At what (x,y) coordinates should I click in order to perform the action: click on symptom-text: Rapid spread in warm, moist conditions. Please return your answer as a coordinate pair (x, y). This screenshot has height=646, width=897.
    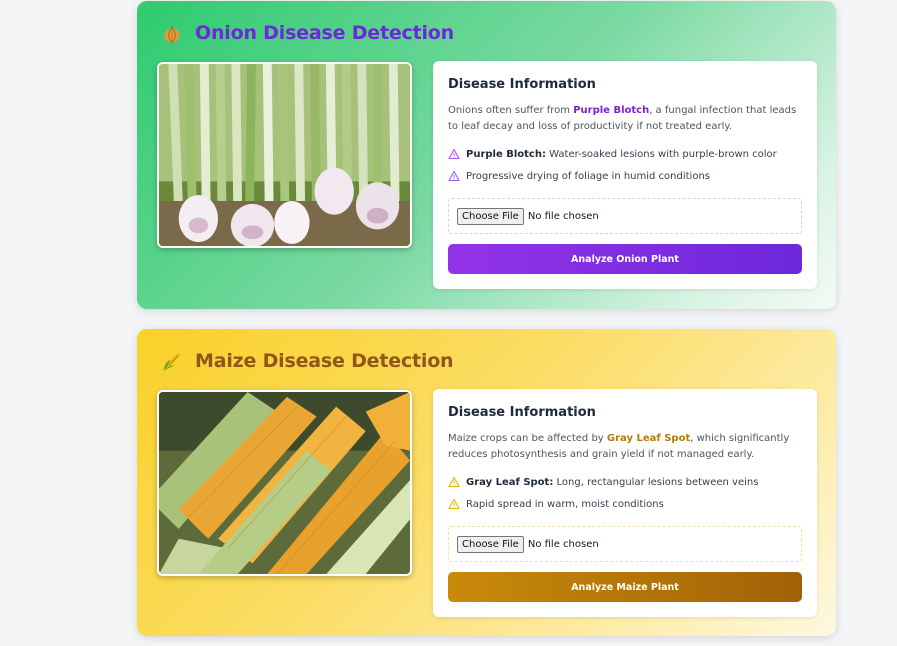
    Looking at the image, I should click on (565, 504).